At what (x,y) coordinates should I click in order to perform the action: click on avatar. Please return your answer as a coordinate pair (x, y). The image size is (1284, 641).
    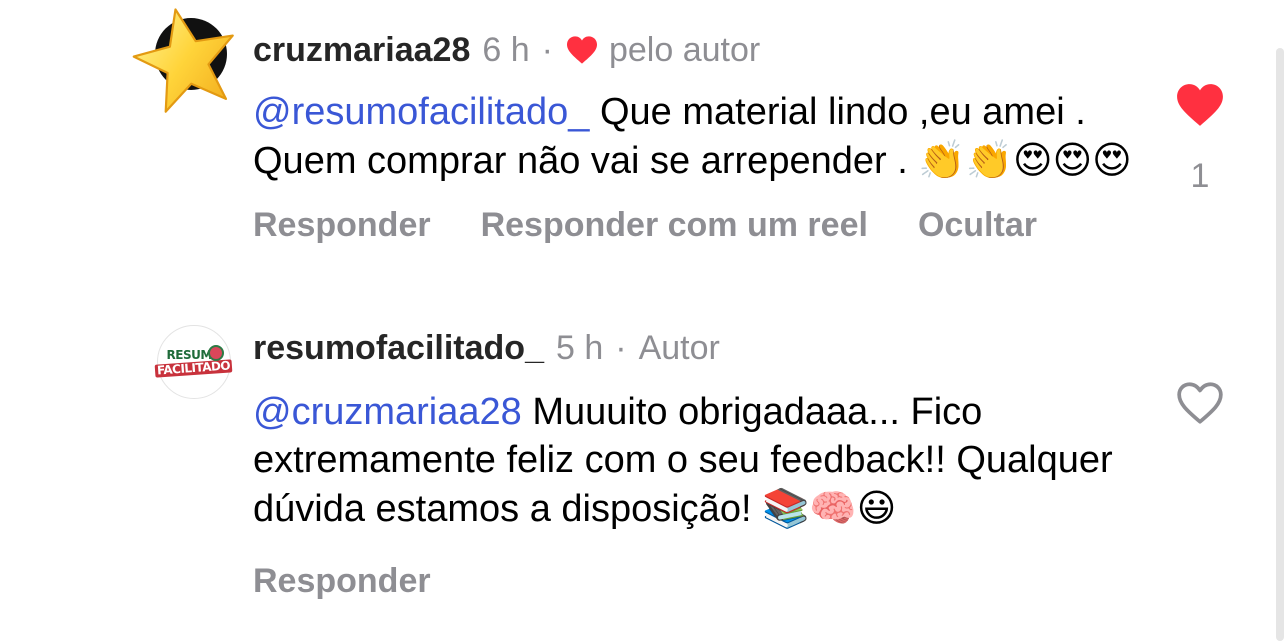
    Looking at the image, I should click on (183, 60).